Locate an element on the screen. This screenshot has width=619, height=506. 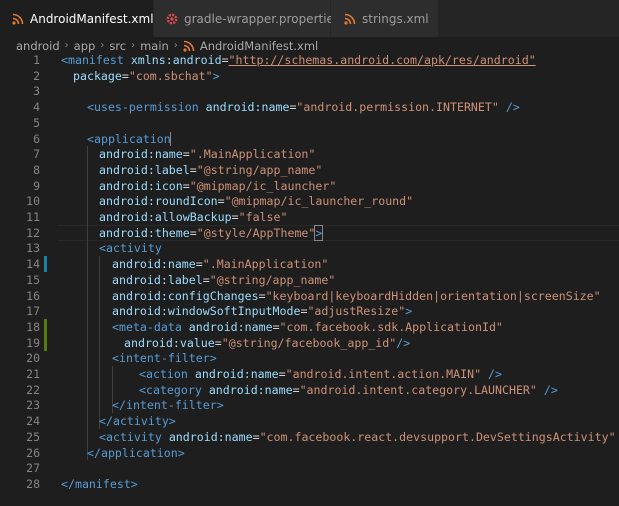
code-line: 24 </activity> is located at coordinates (309, 421).